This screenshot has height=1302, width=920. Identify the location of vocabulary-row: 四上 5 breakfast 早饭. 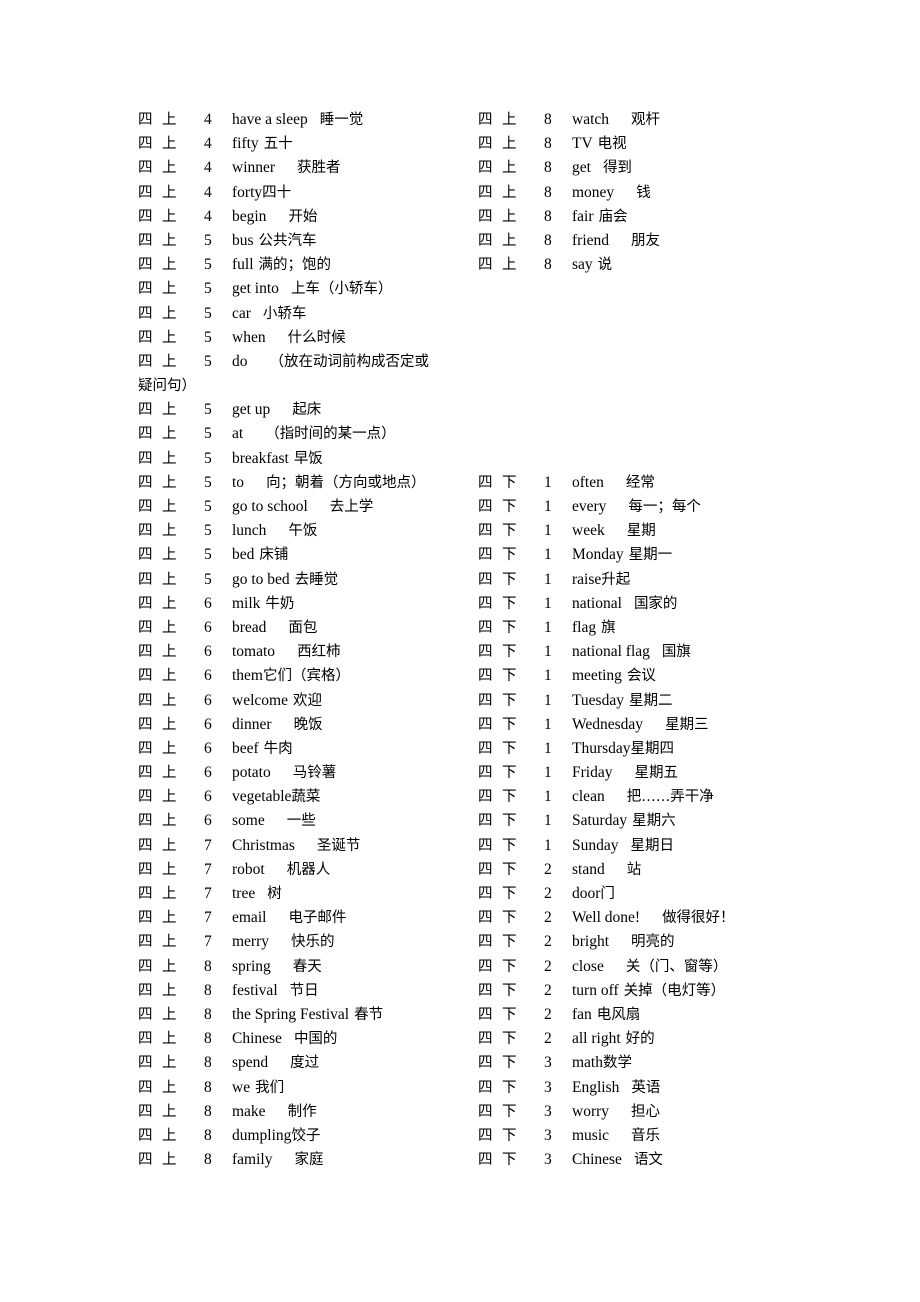
(303, 459).